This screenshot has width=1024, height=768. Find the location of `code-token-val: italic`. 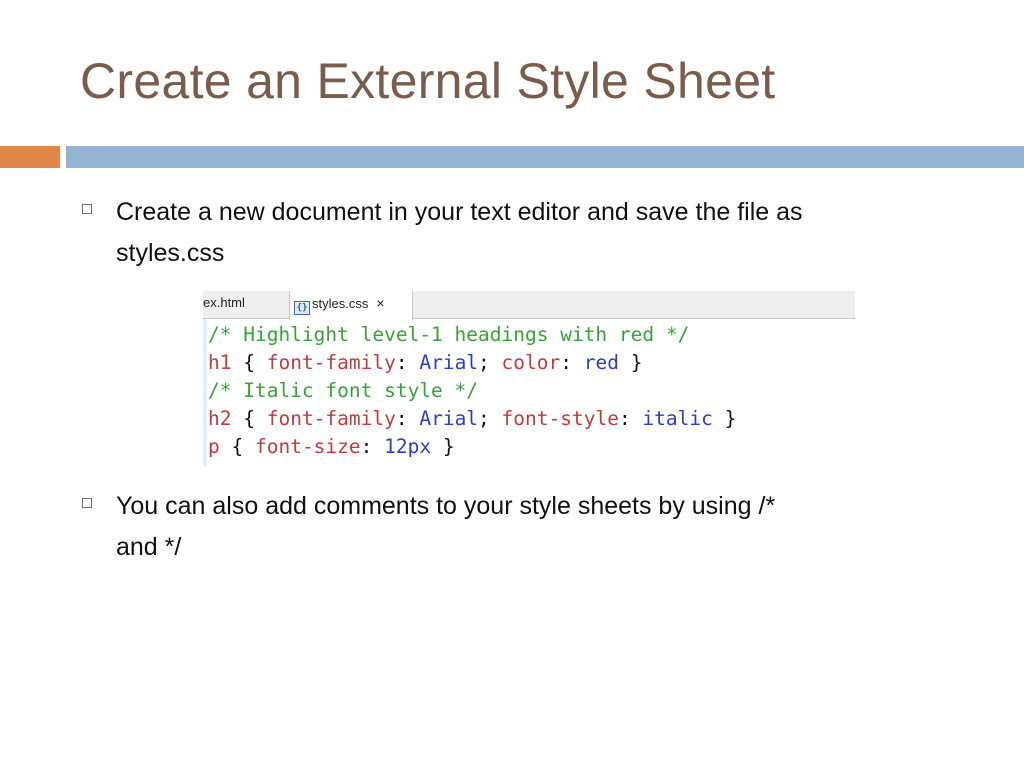

code-token-val: italic is located at coordinates (677, 418).